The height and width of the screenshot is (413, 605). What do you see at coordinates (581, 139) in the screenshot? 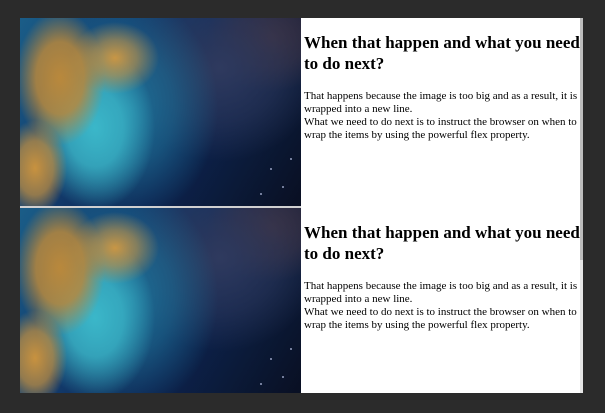
I see `scrollbar-thumb` at bounding box center [581, 139].